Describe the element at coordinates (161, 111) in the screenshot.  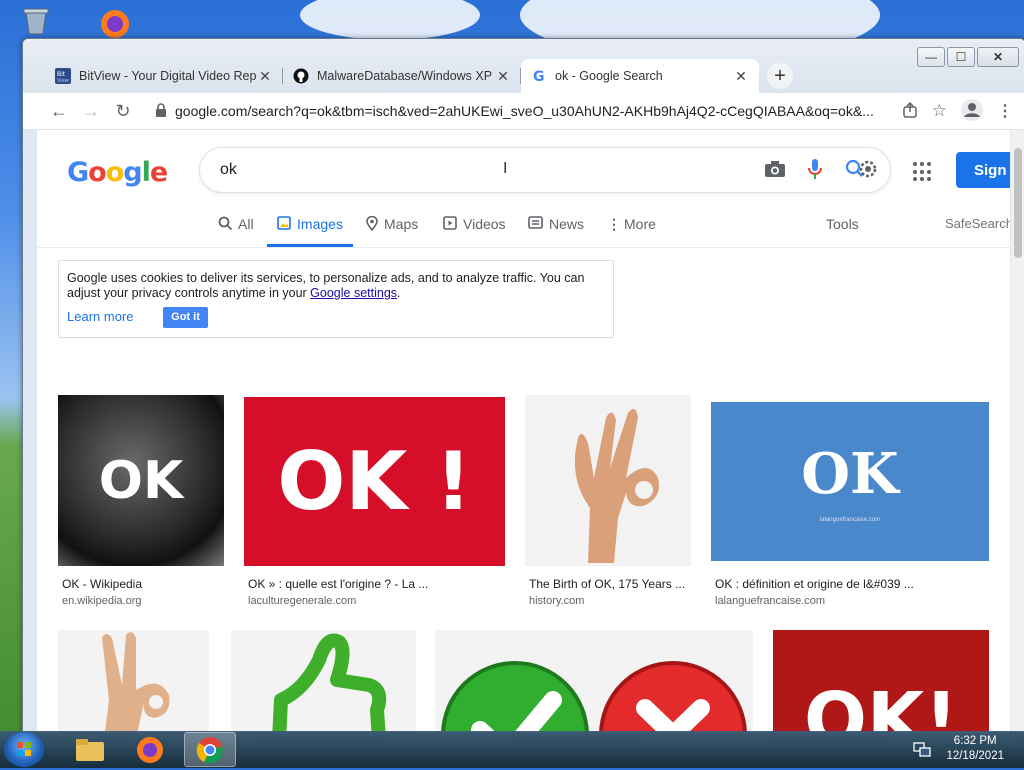
I see `lock-icon` at that location.